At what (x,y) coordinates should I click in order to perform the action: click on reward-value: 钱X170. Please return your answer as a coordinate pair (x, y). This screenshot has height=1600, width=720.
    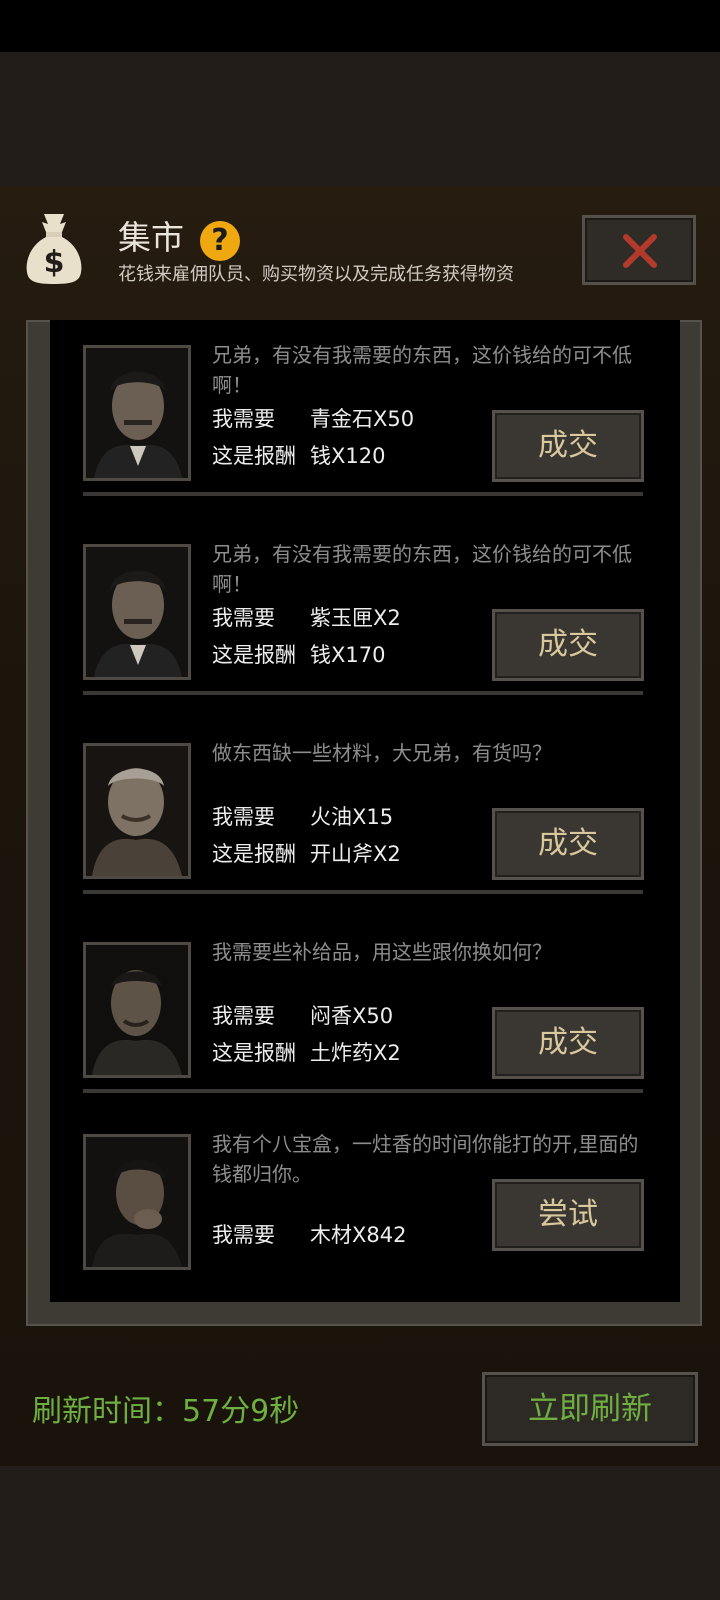
    Looking at the image, I should click on (348, 655).